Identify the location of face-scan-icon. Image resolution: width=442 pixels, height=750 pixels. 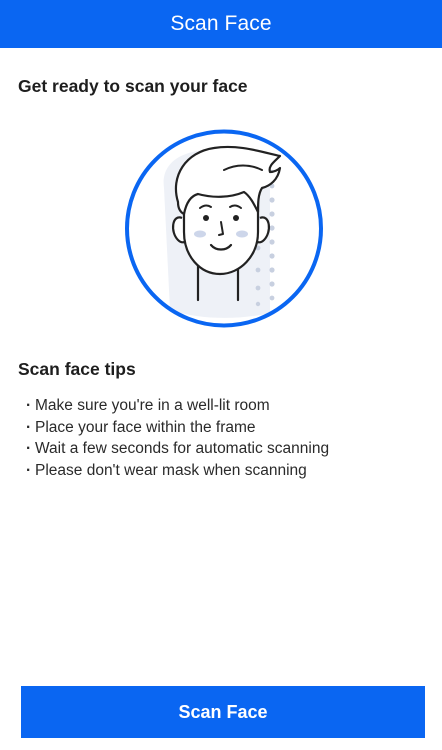
(224, 228).